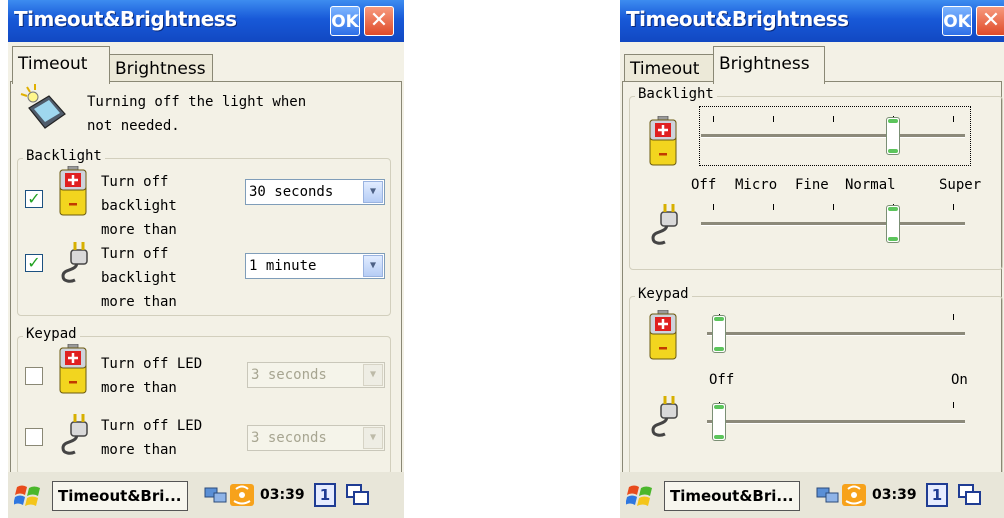  Describe the element at coordinates (870, 185) in the screenshot. I see `level-label-normal: Normal` at that location.